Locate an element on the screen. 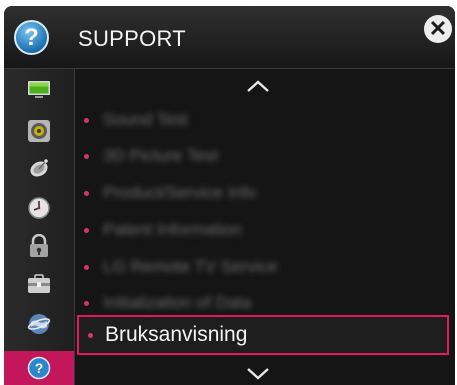 The image size is (457, 385). chevron-up-icon is located at coordinates (258, 86).